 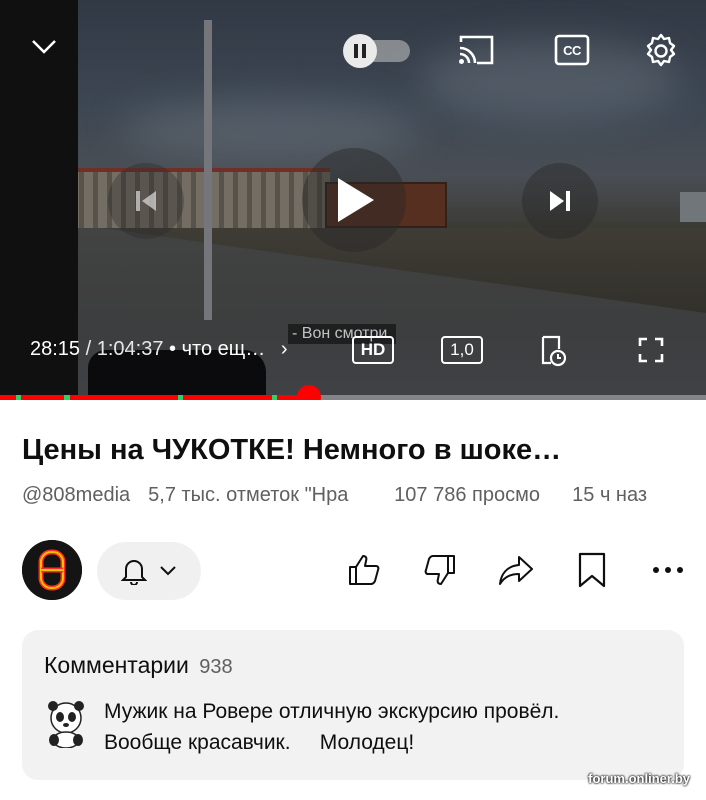 I want to click on chapter-chevron-icon: ›, so click(x=284, y=349).